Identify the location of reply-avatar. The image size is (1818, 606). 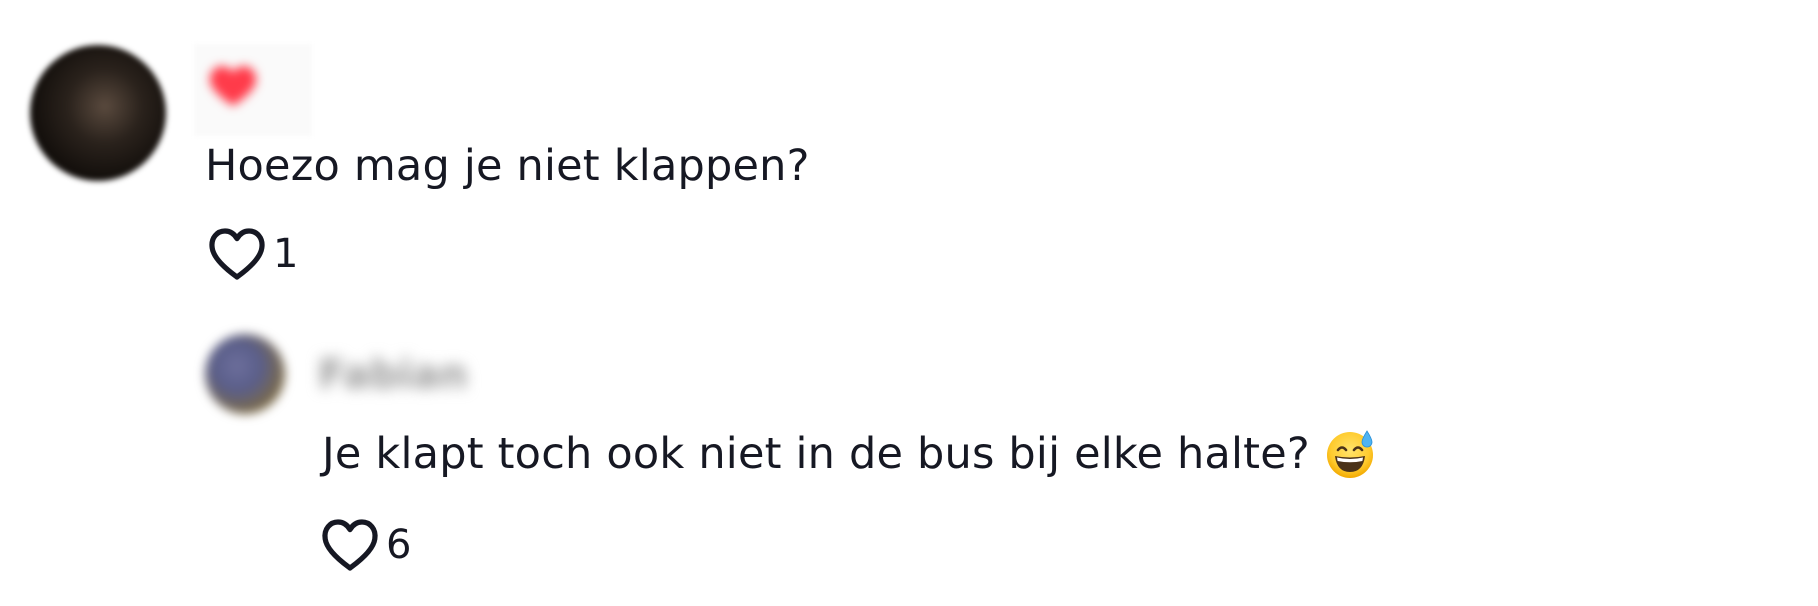
(245, 374).